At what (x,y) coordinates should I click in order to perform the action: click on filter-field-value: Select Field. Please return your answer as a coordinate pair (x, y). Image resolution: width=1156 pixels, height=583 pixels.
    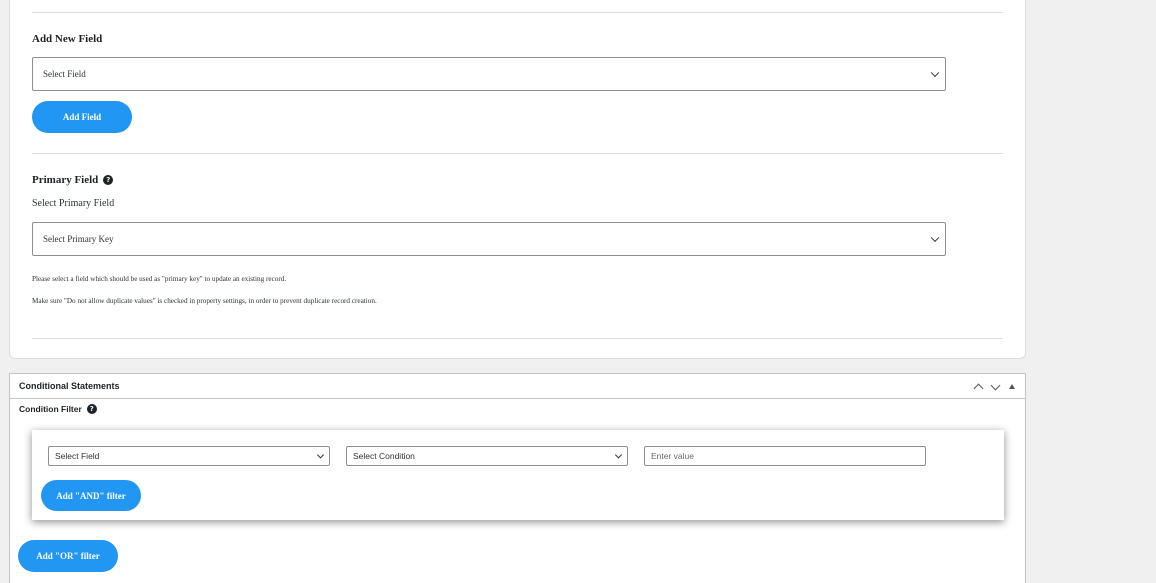
    Looking at the image, I should click on (77, 456).